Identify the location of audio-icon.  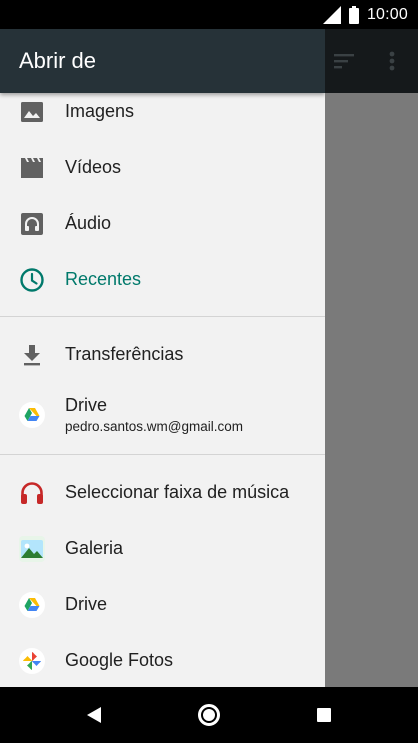
(32, 224).